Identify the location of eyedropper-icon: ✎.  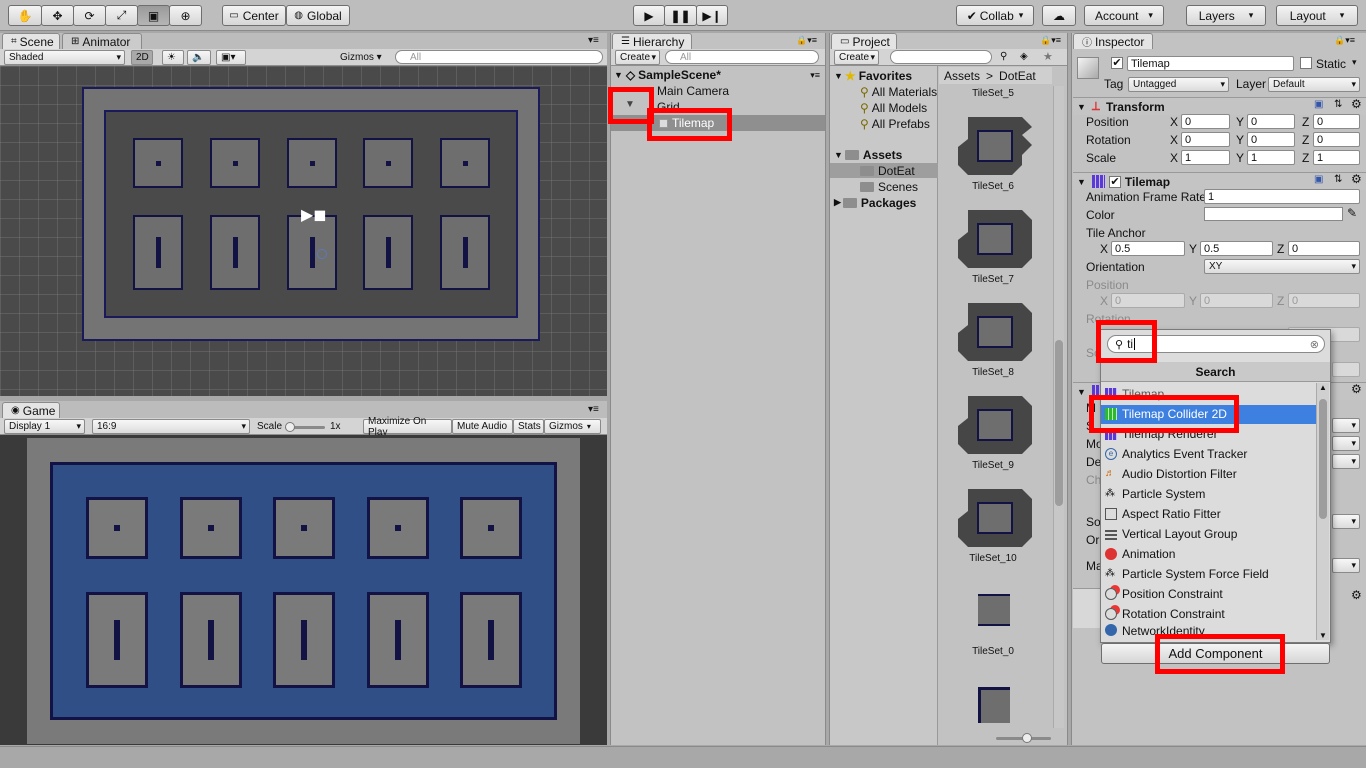
(1352, 213).